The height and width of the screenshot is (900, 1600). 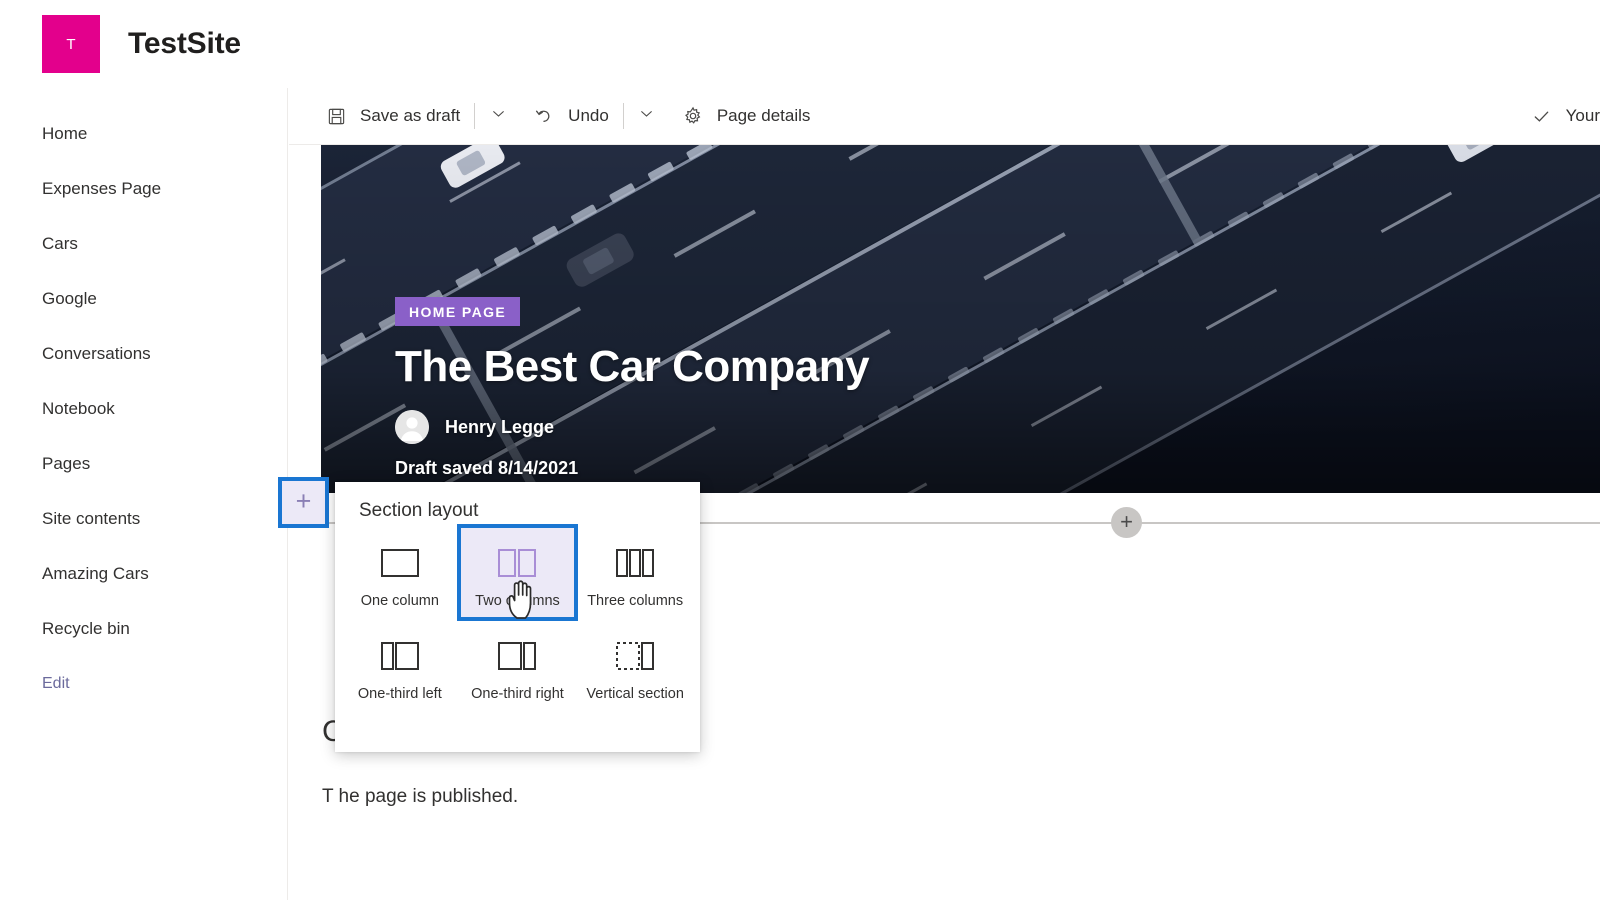 I want to click on layout-option-one-third-right: One-third right, so click(x=518, y=665).